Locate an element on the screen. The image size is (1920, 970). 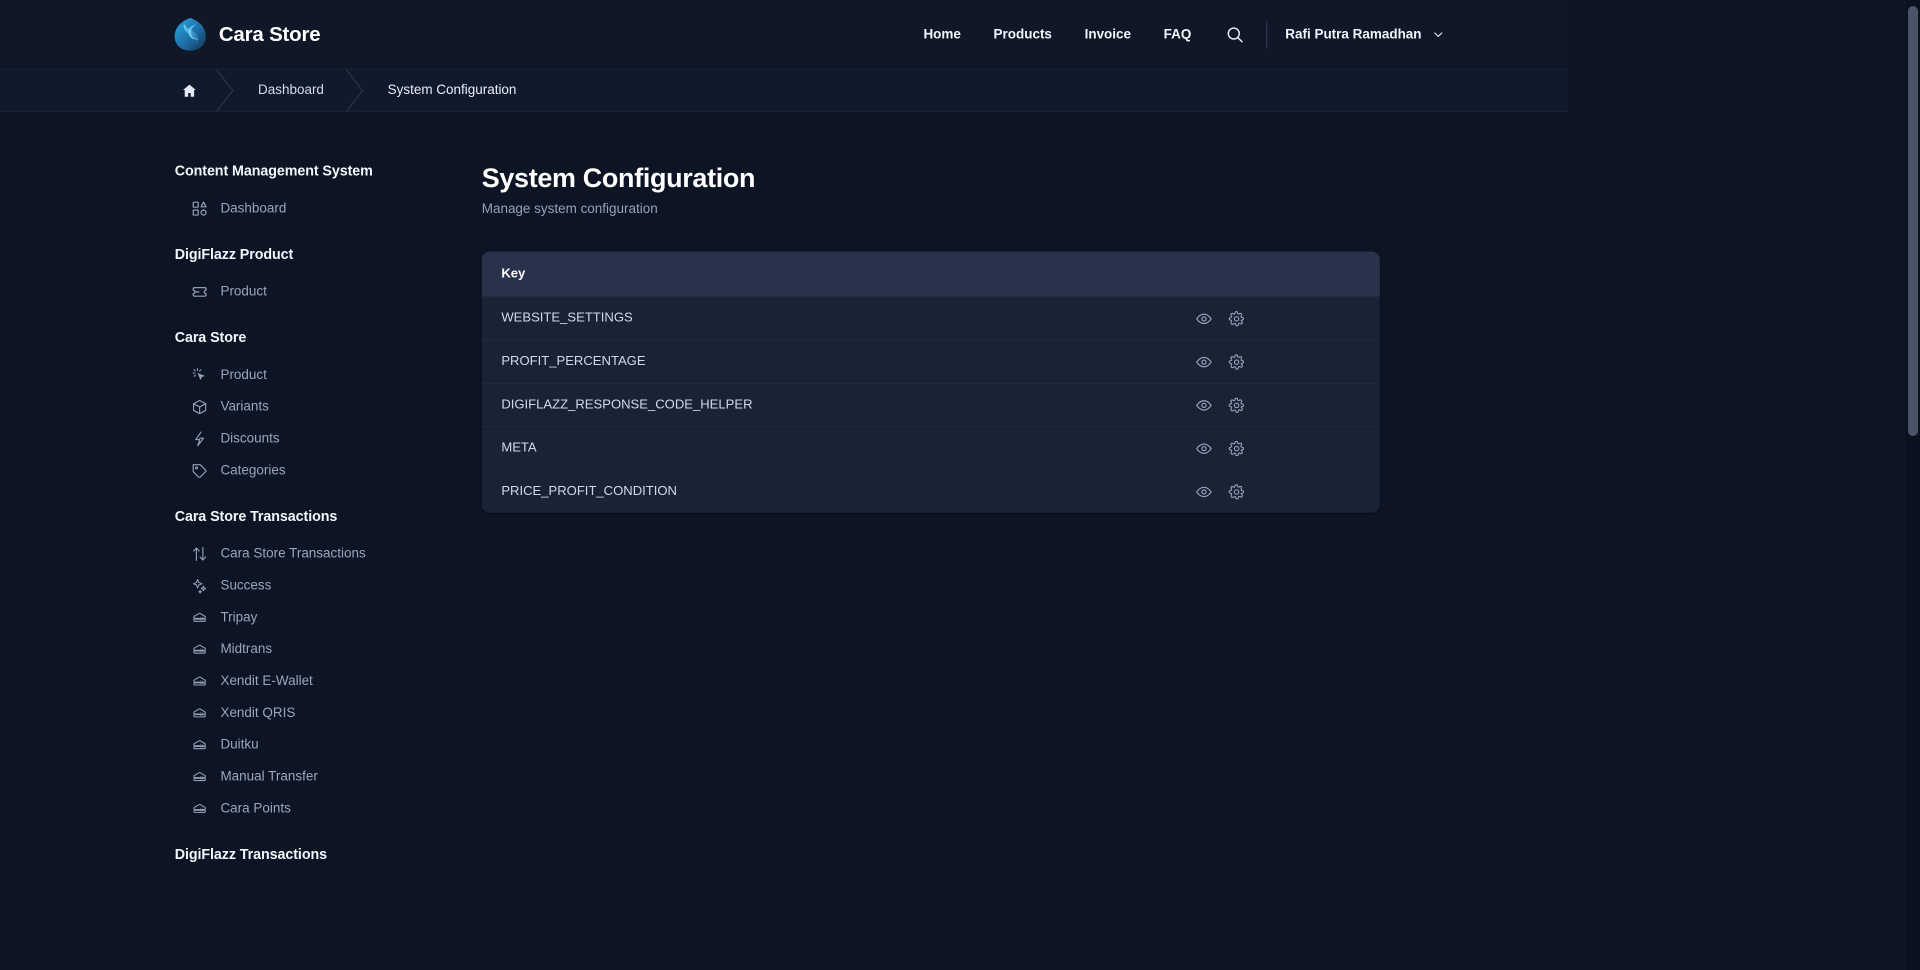
sidebar-item-label: Cara Store Transactions is located at coordinates (293, 553).